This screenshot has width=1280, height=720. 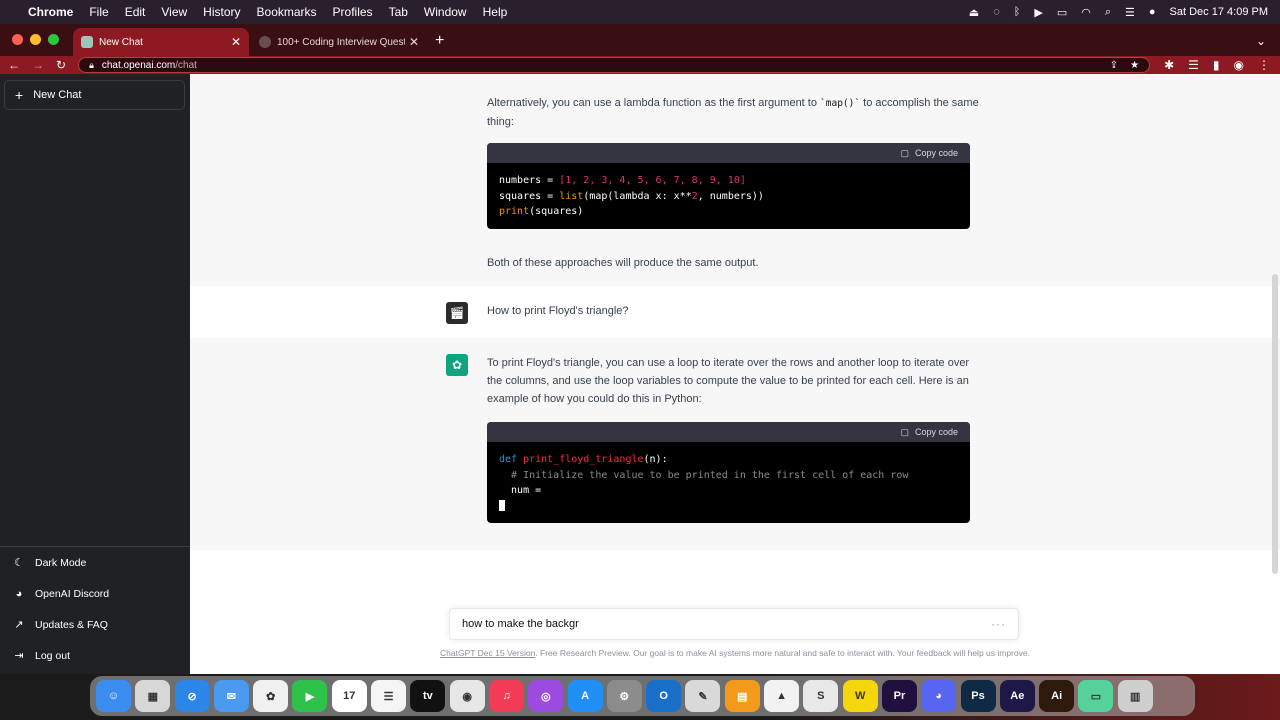 I want to click on tab-coding-questions: 100+ Coding Interview Questio ✕, so click(x=339, y=42).